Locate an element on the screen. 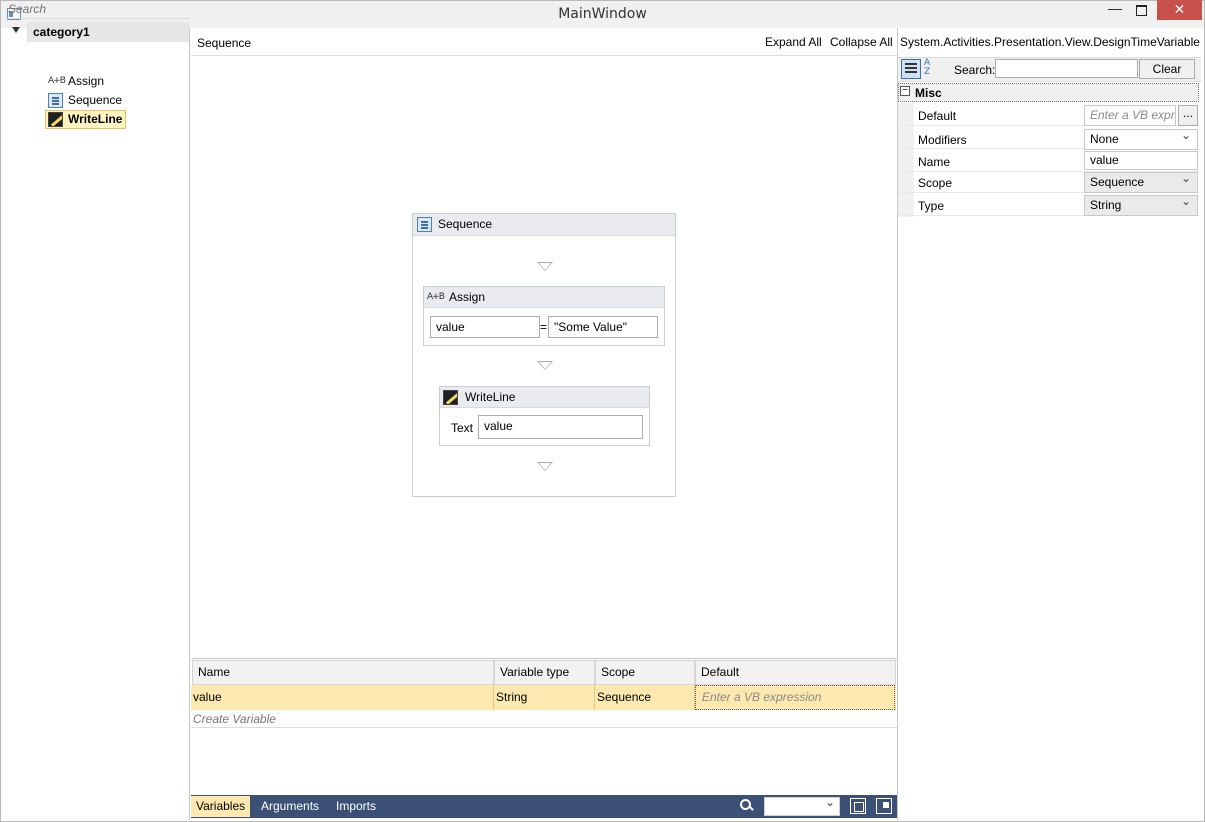  fit-to-screen-icon is located at coordinates (858, 806).